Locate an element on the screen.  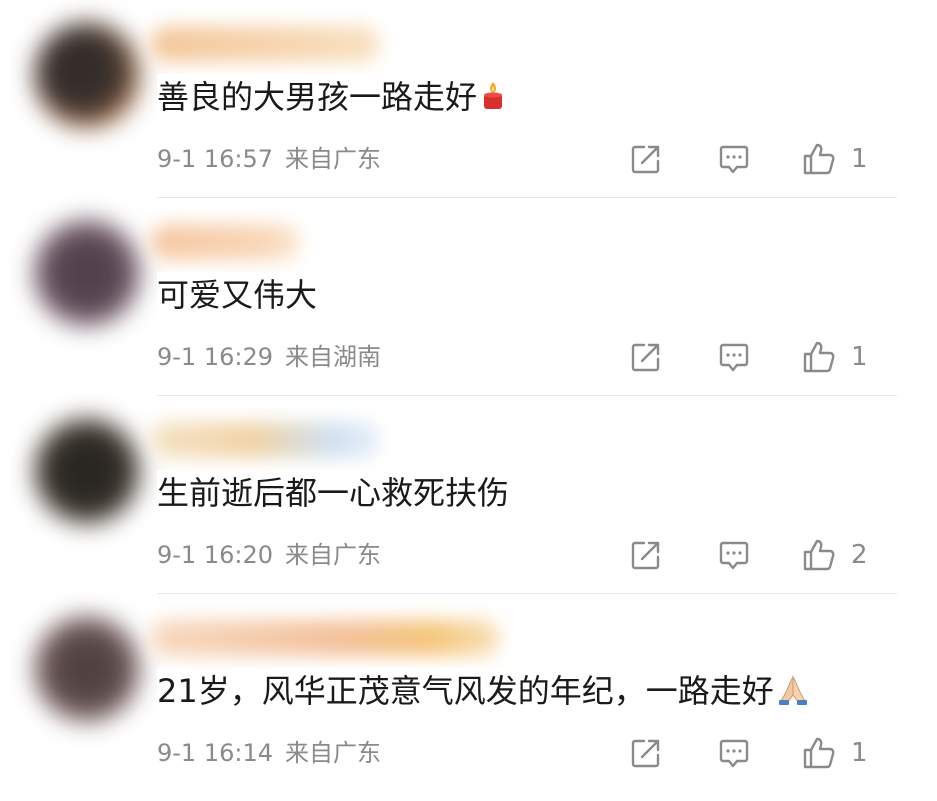
comment-text-content: 善良的大男孩一路走好 is located at coordinates (317, 97).